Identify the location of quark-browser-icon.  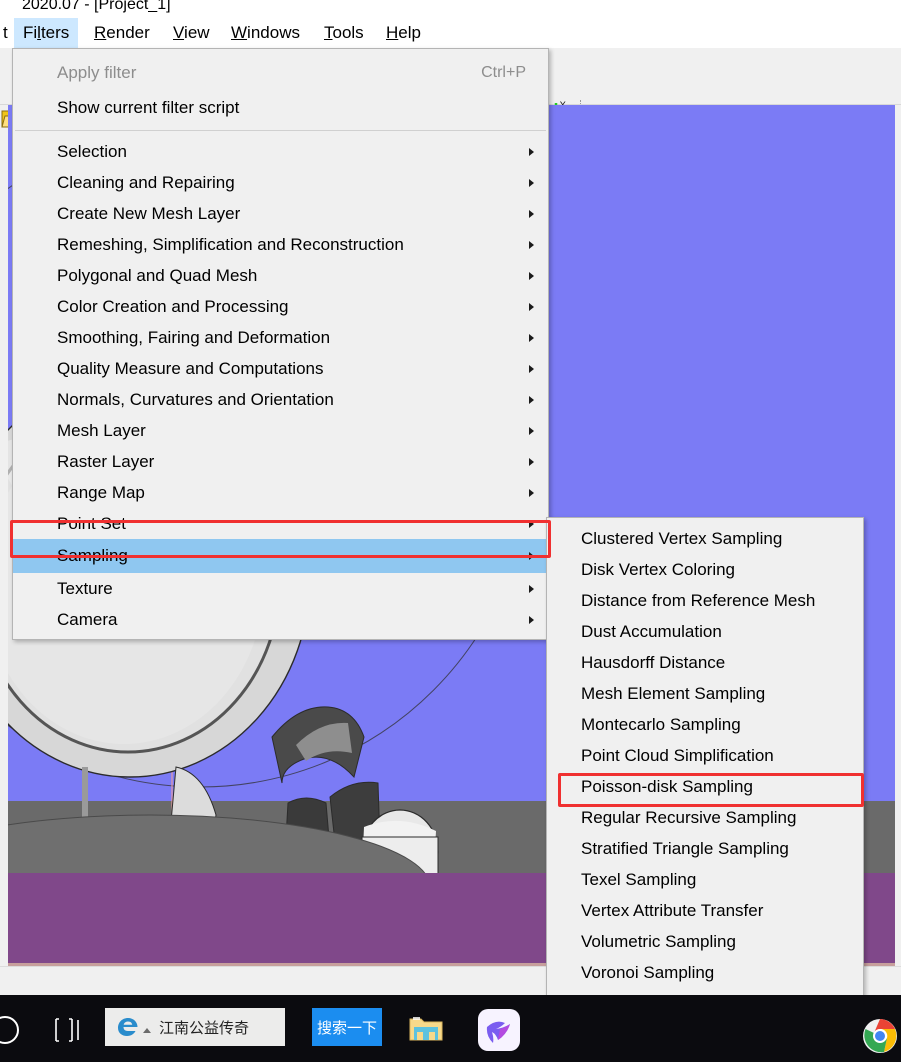
(499, 1030).